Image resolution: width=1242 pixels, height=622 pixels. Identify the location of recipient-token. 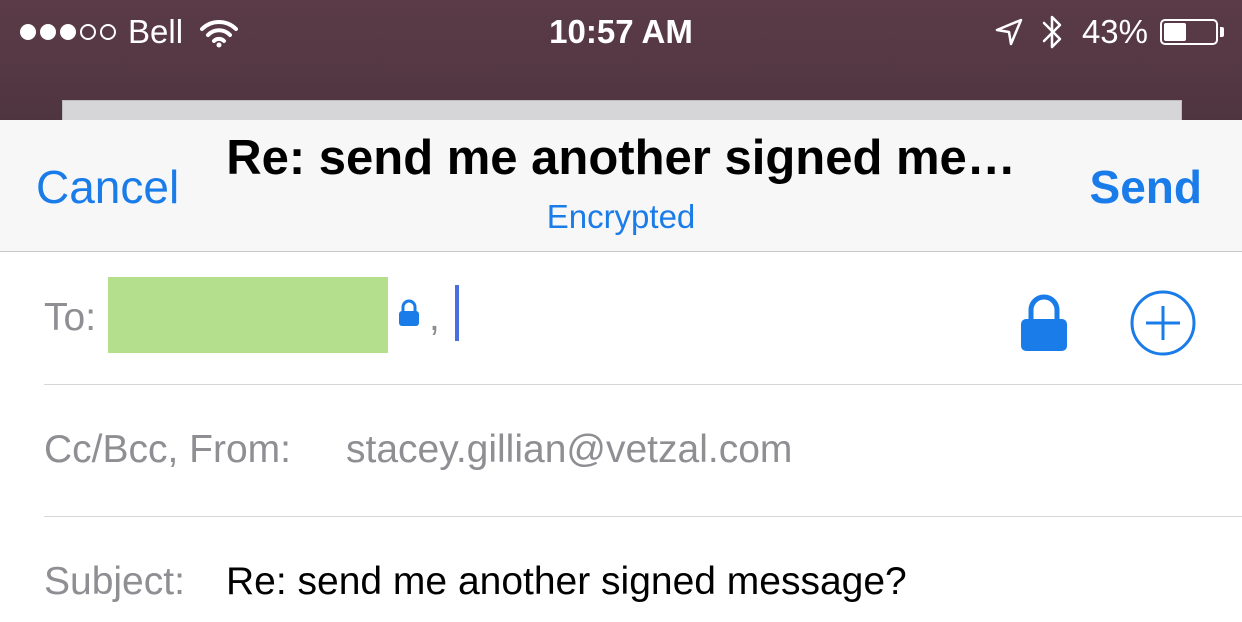
(248, 315).